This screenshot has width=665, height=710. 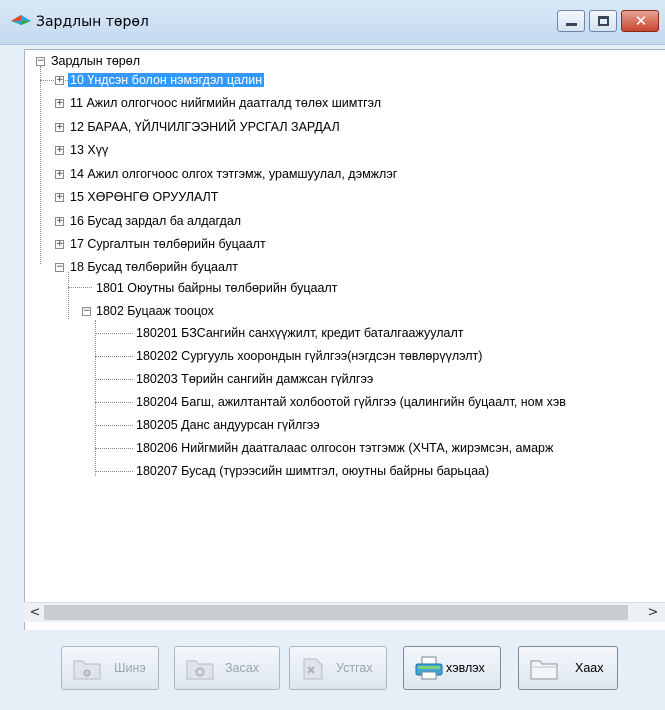 I want to click on print-button: хэвлэх, so click(x=452, y=668).